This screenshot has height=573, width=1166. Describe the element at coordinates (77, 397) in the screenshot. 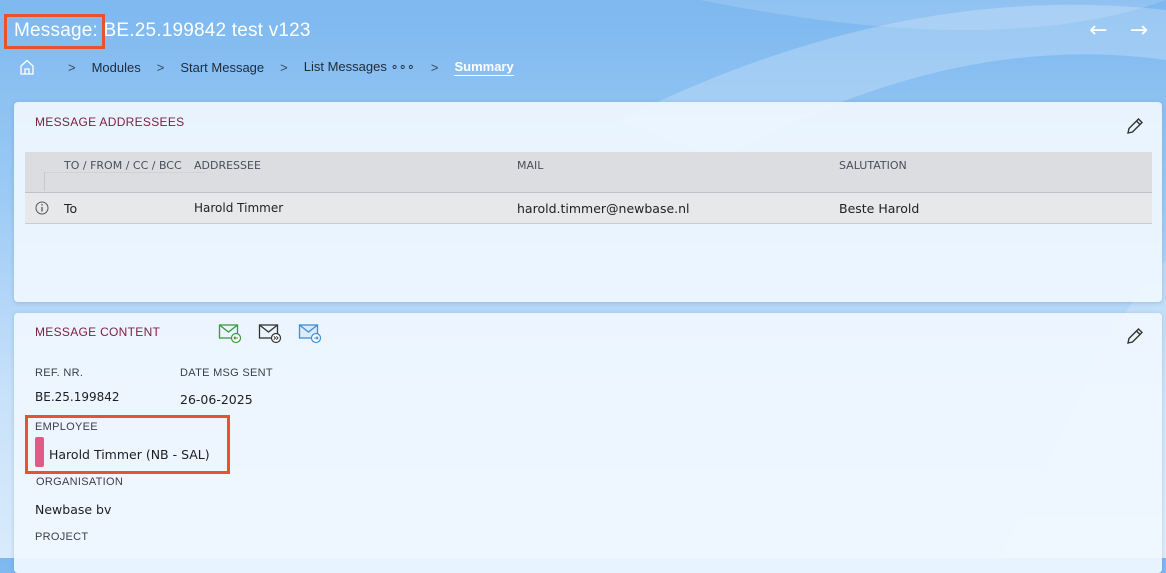

I see `ref-nr-value: BE.25.199842` at that location.